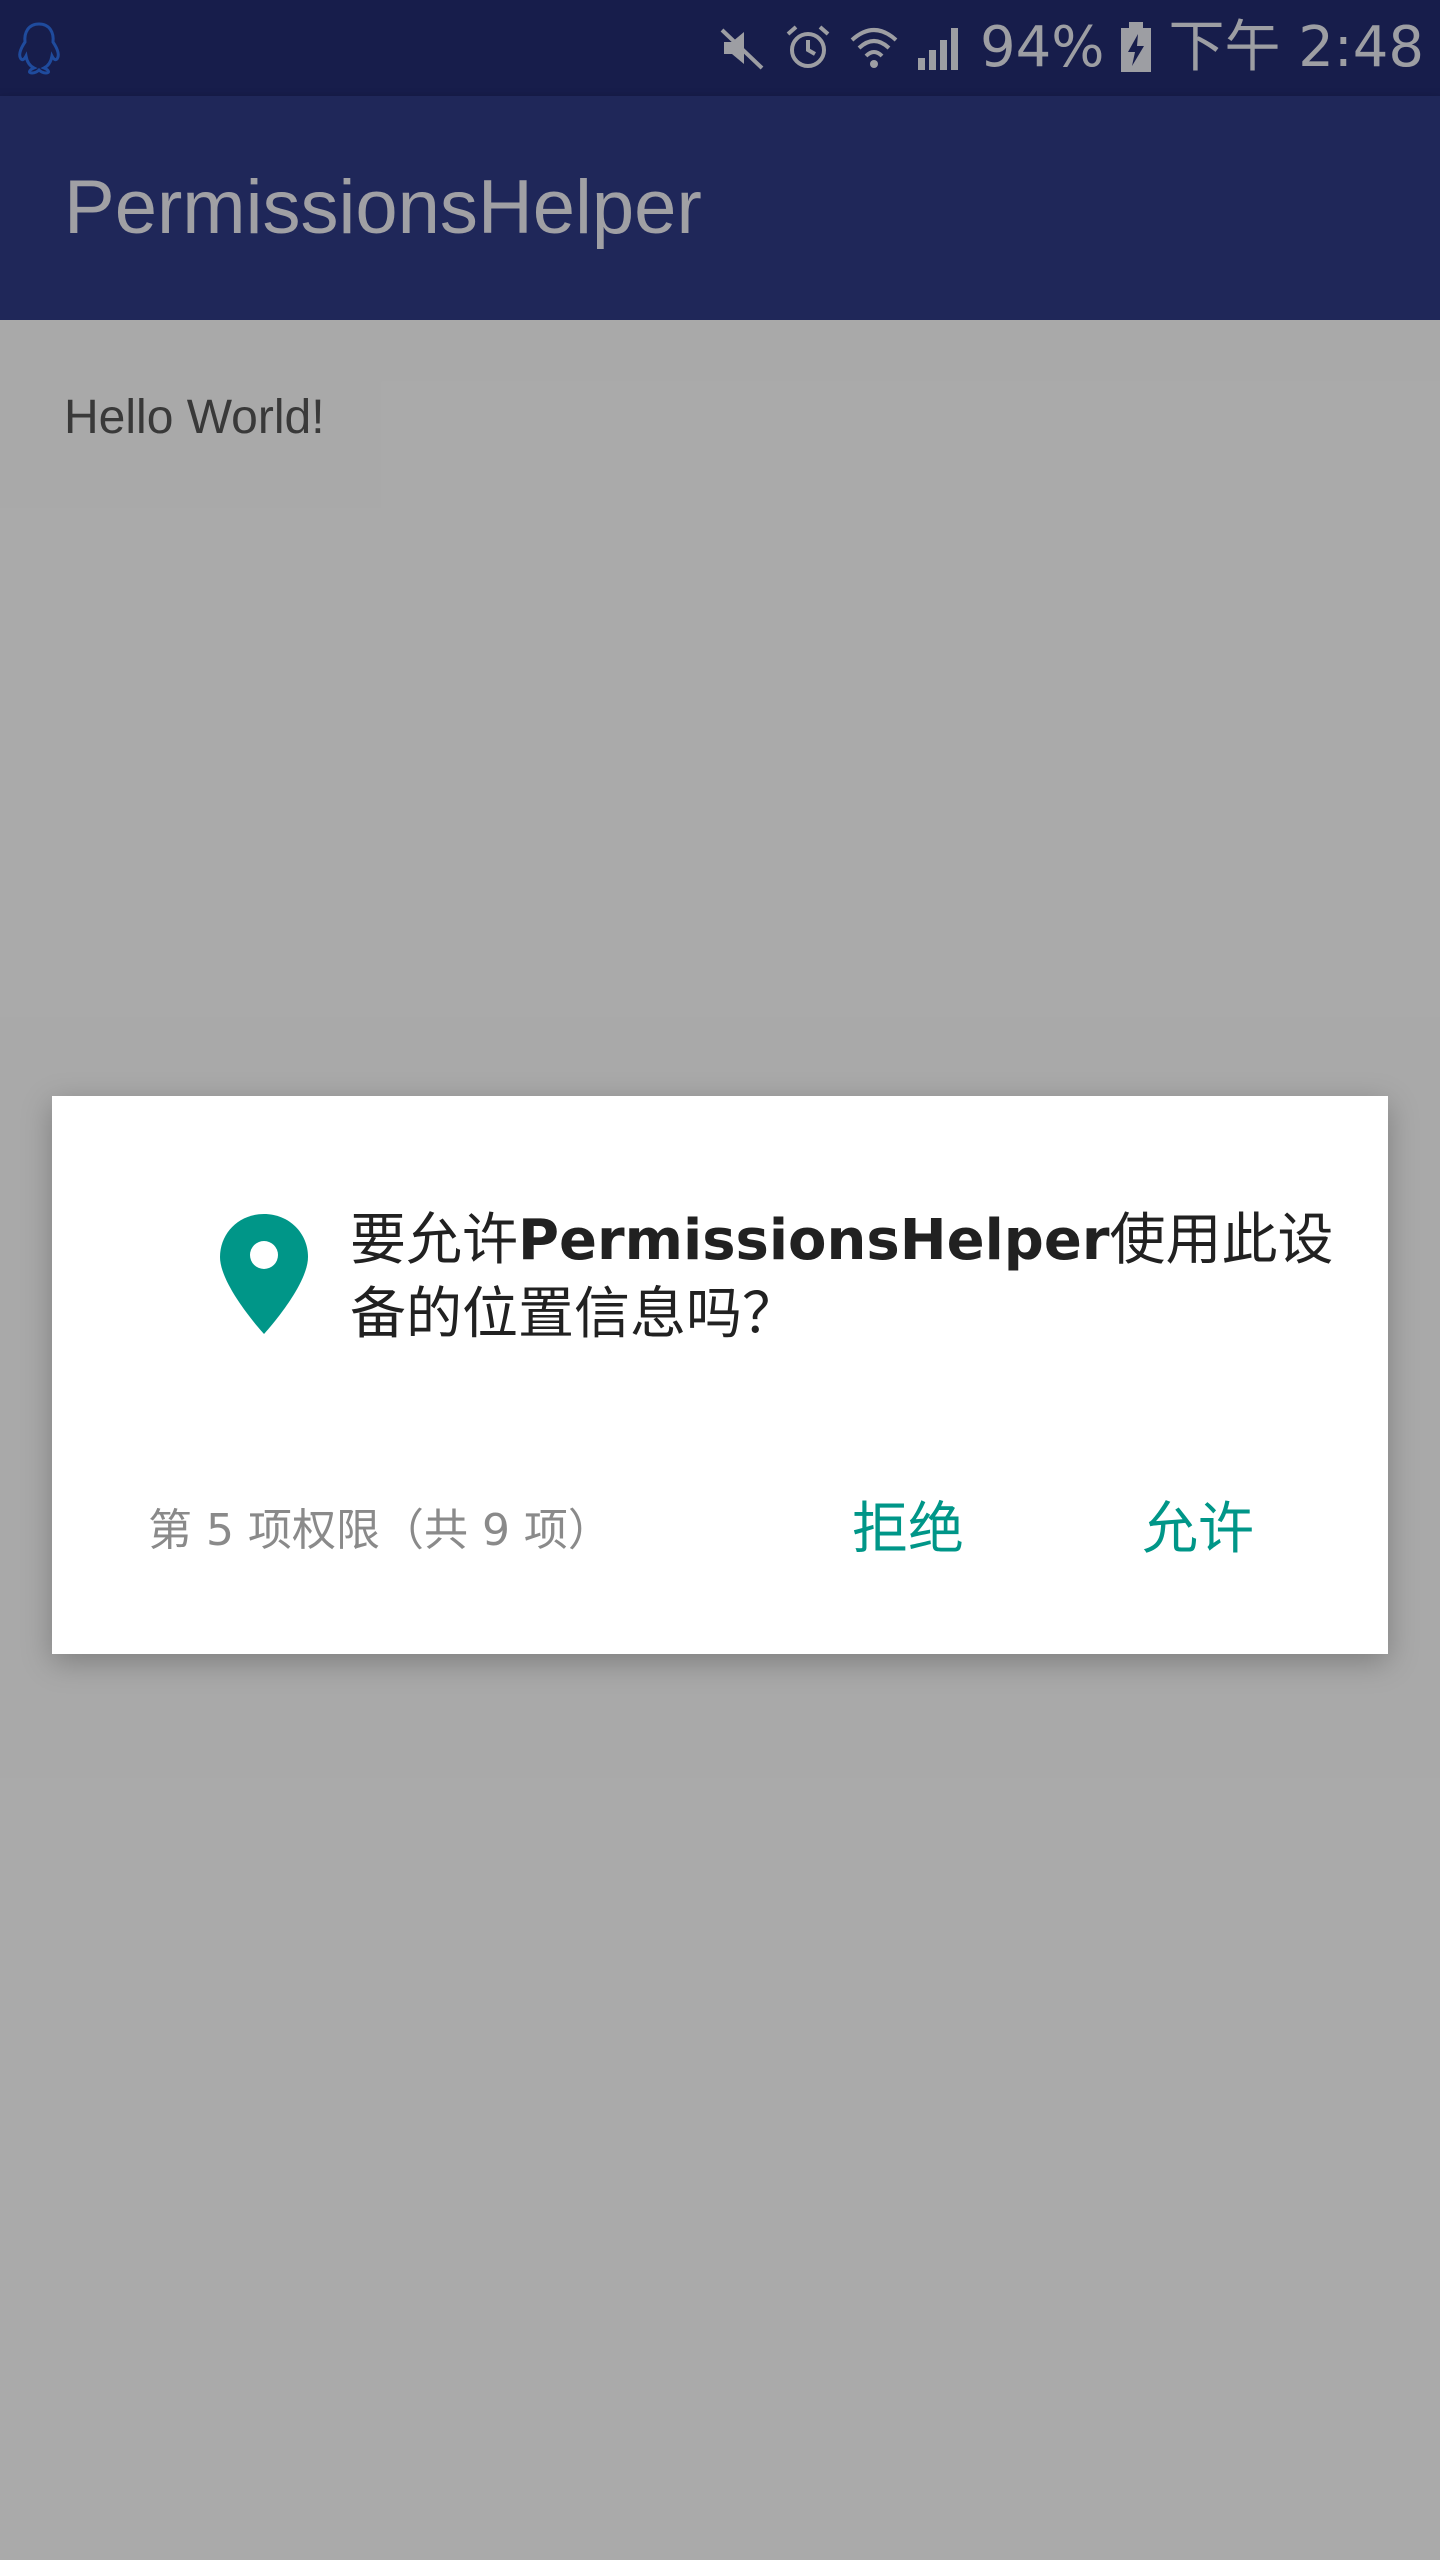  Describe the element at coordinates (850, 1278) in the screenshot. I see `dialog-message: 要允许PermissionsHelper使用此设备的位置信息吗？` at that location.